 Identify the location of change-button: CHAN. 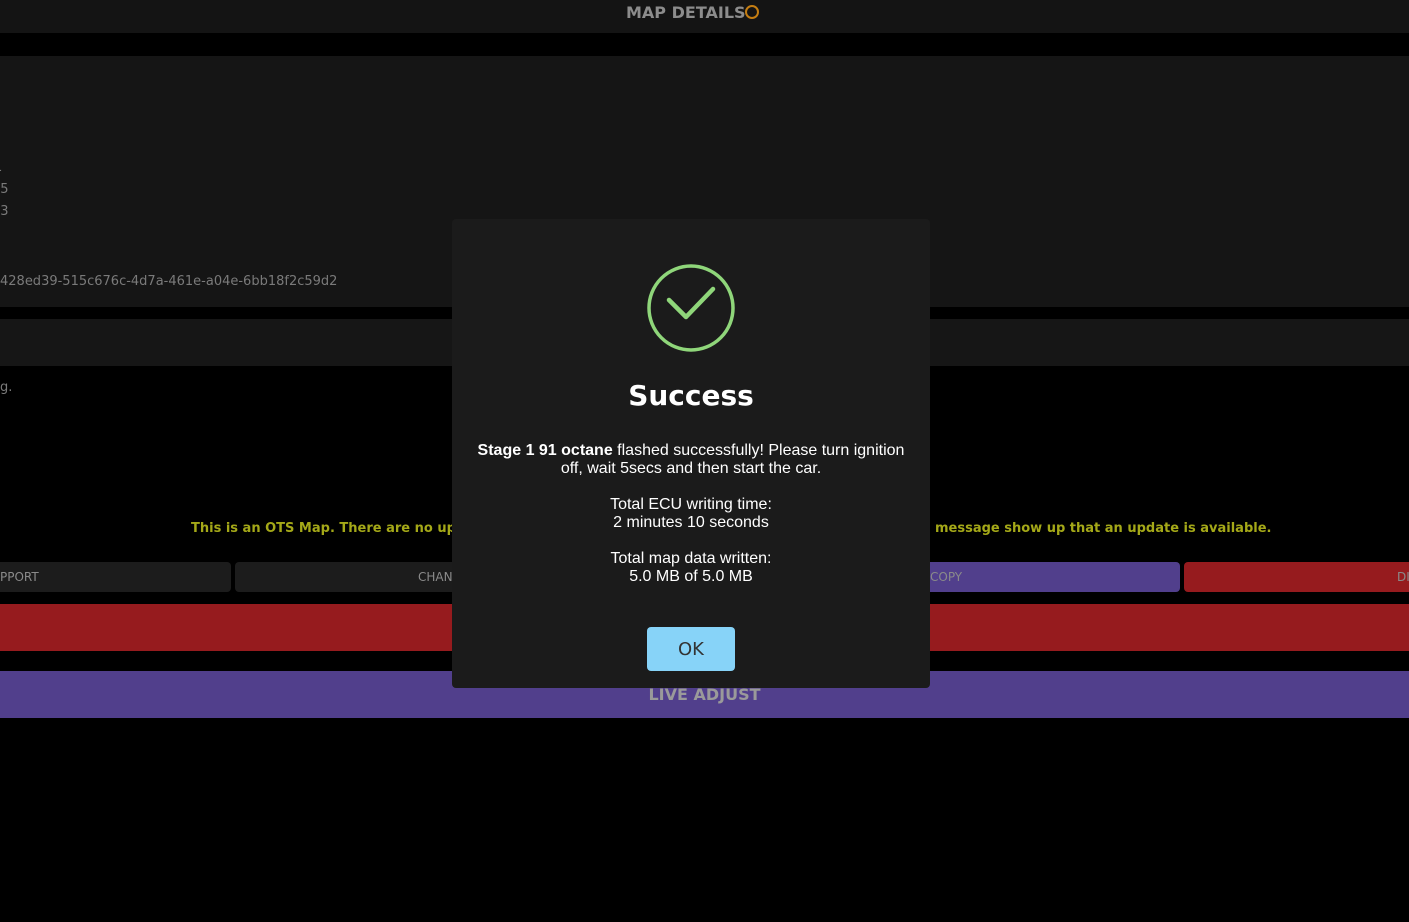
(350, 577).